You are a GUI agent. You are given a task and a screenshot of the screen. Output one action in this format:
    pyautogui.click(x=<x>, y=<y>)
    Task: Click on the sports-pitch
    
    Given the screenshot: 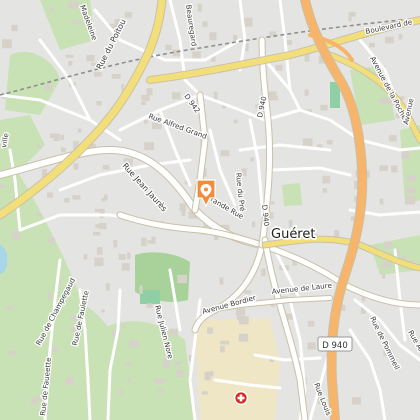 What is the action you would take?
    pyautogui.click(x=150, y=297)
    